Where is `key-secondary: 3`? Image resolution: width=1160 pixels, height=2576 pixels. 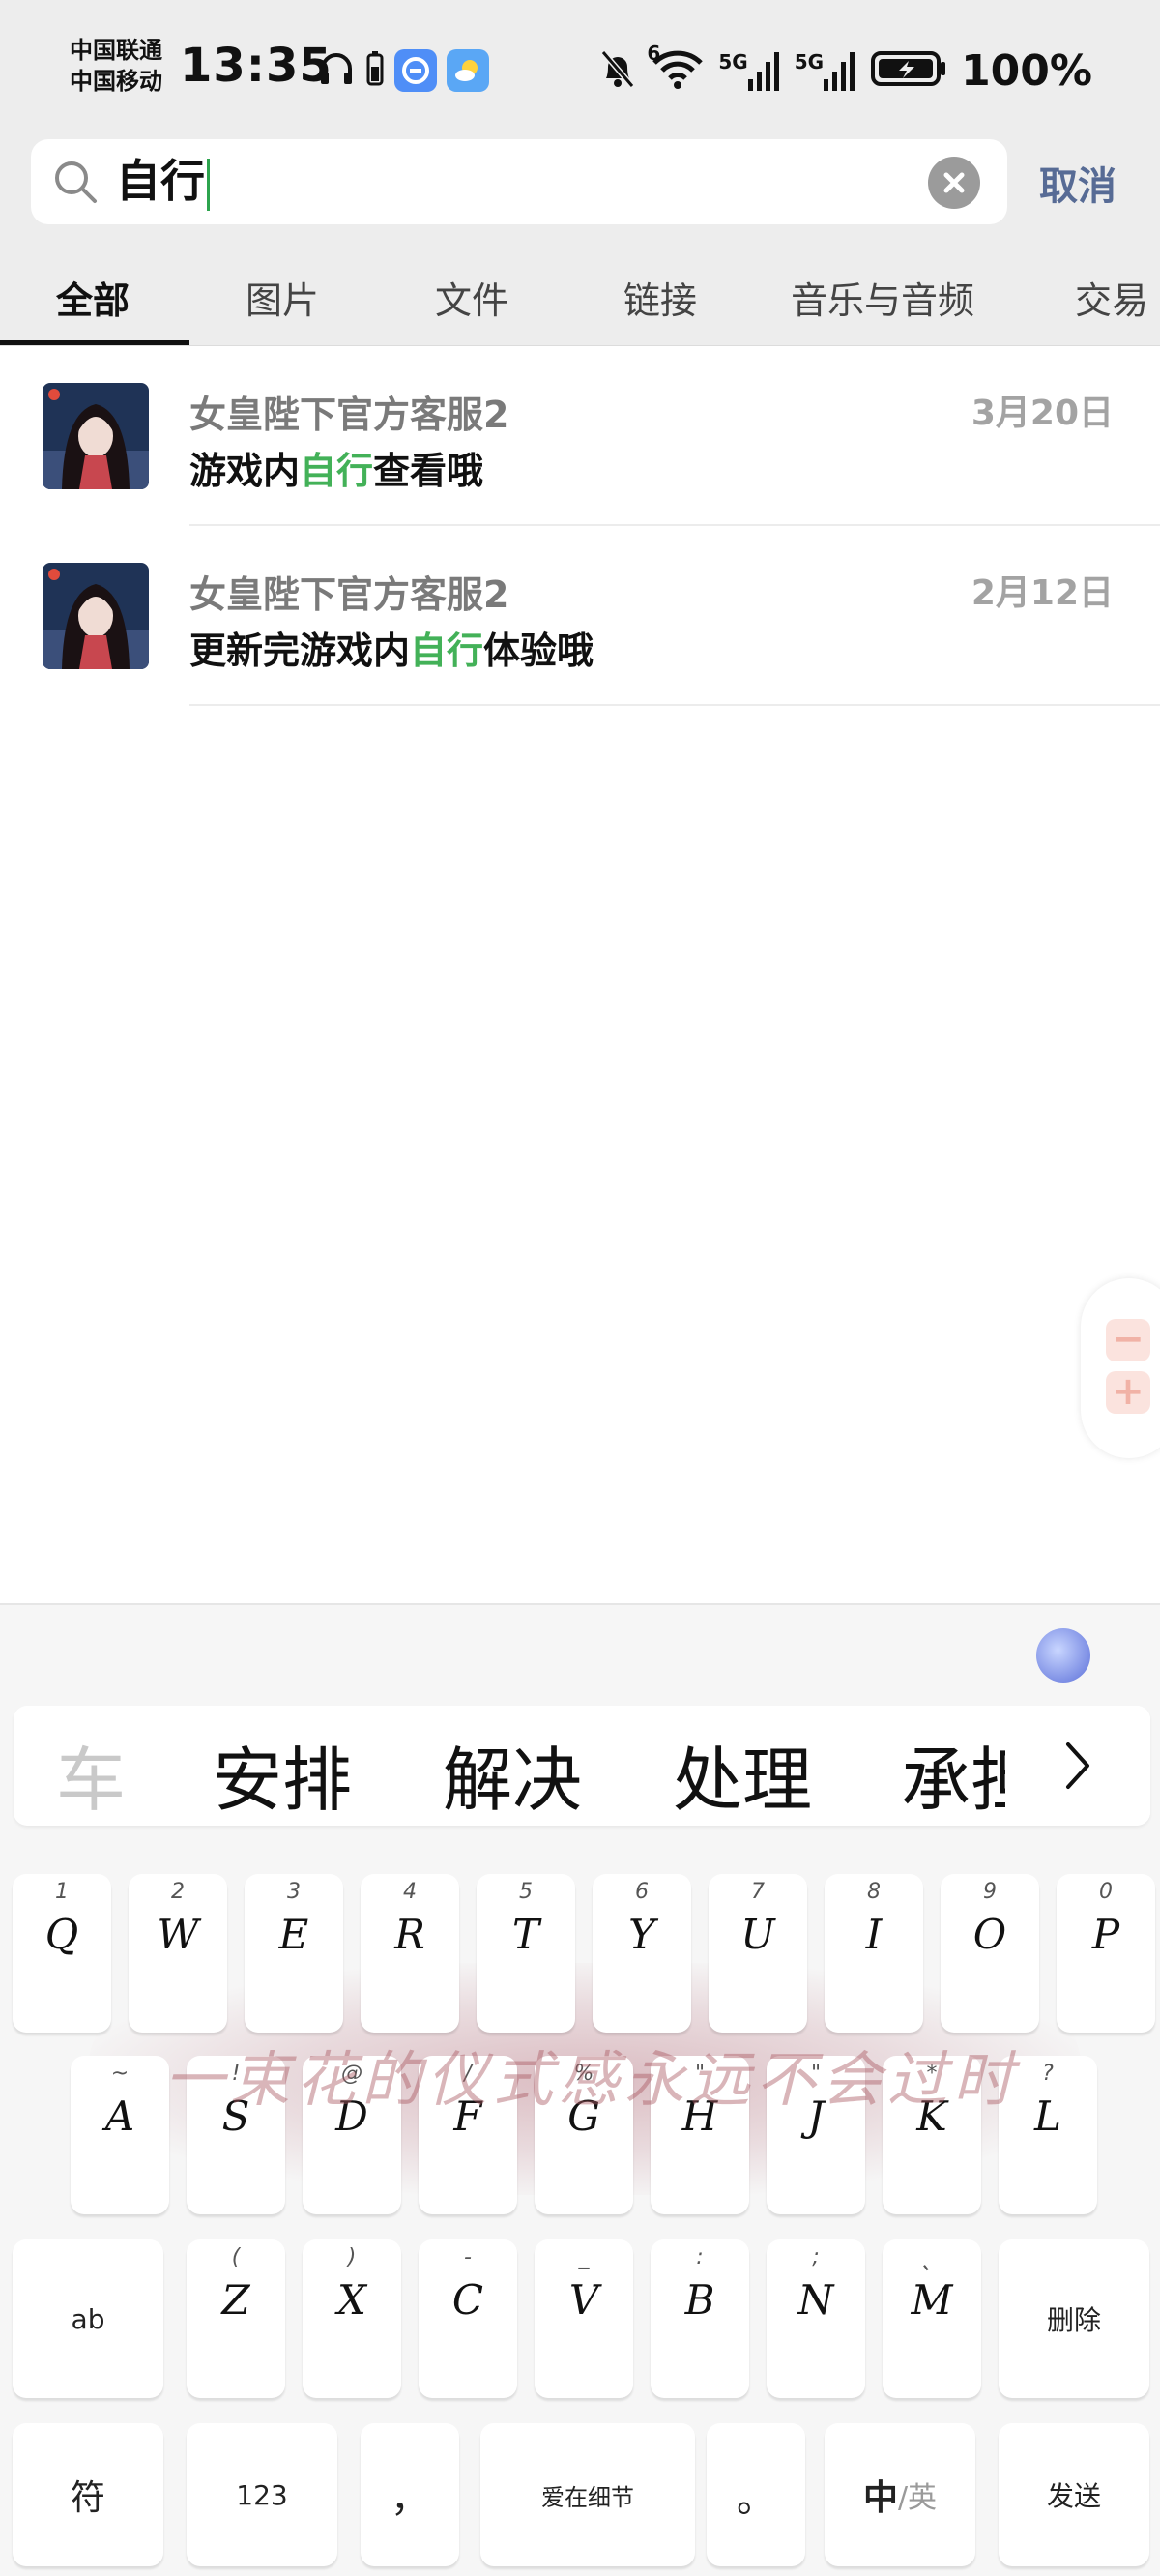 key-secondary: 3 is located at coordinates (294, 1892).